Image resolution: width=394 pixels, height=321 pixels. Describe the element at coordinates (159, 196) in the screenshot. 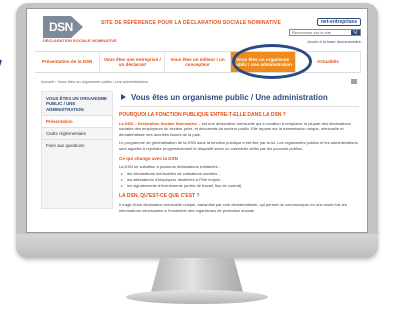

I see `section-title: La DSN, qu'est-ce que c'est ?` at that location.